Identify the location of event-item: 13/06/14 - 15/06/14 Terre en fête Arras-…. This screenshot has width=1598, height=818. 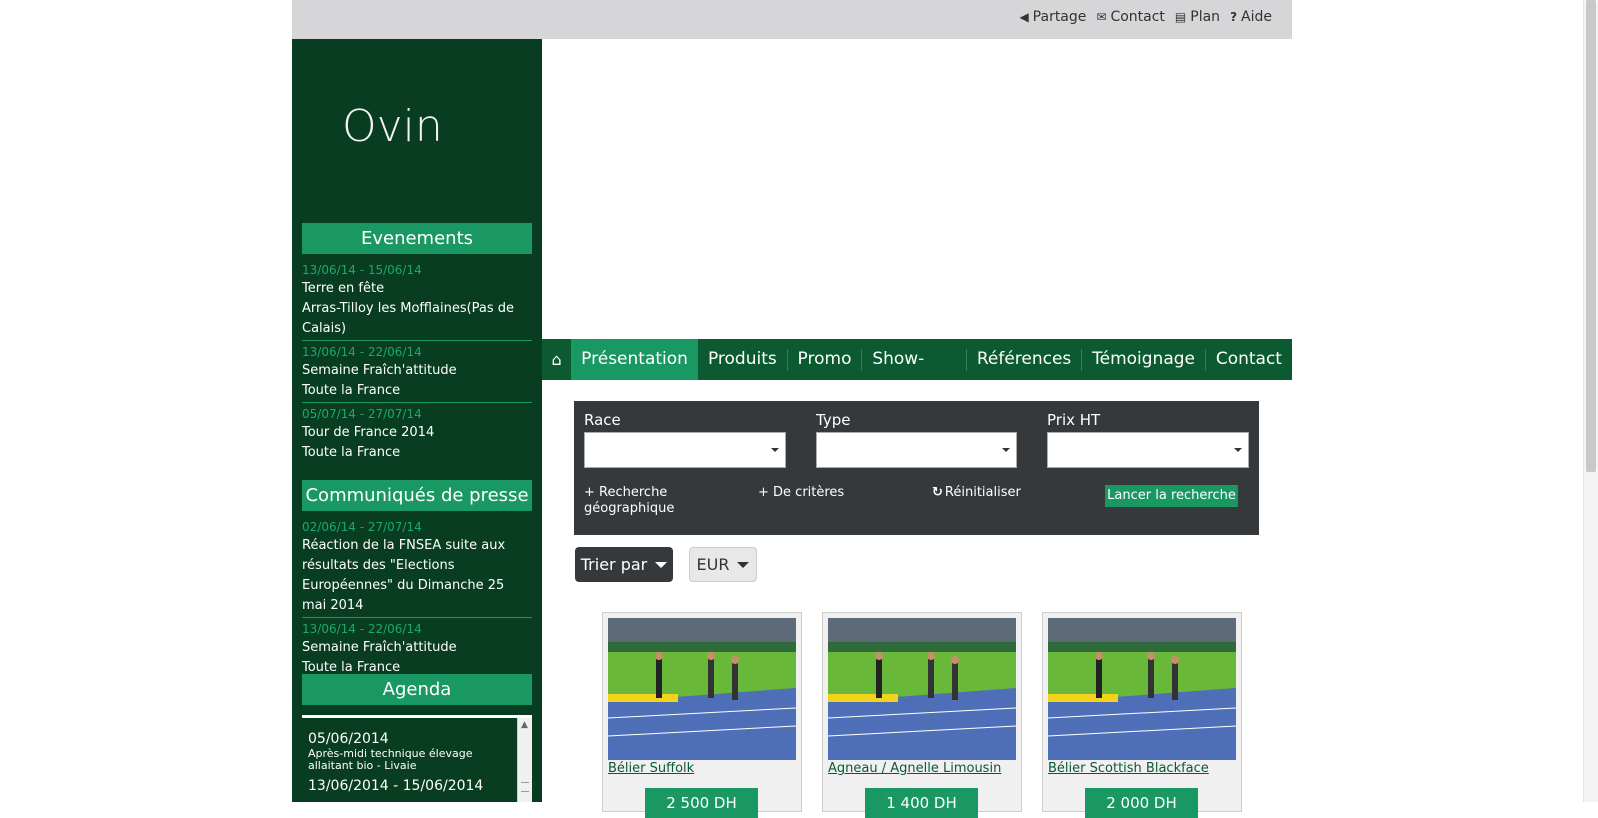
(417, 301).